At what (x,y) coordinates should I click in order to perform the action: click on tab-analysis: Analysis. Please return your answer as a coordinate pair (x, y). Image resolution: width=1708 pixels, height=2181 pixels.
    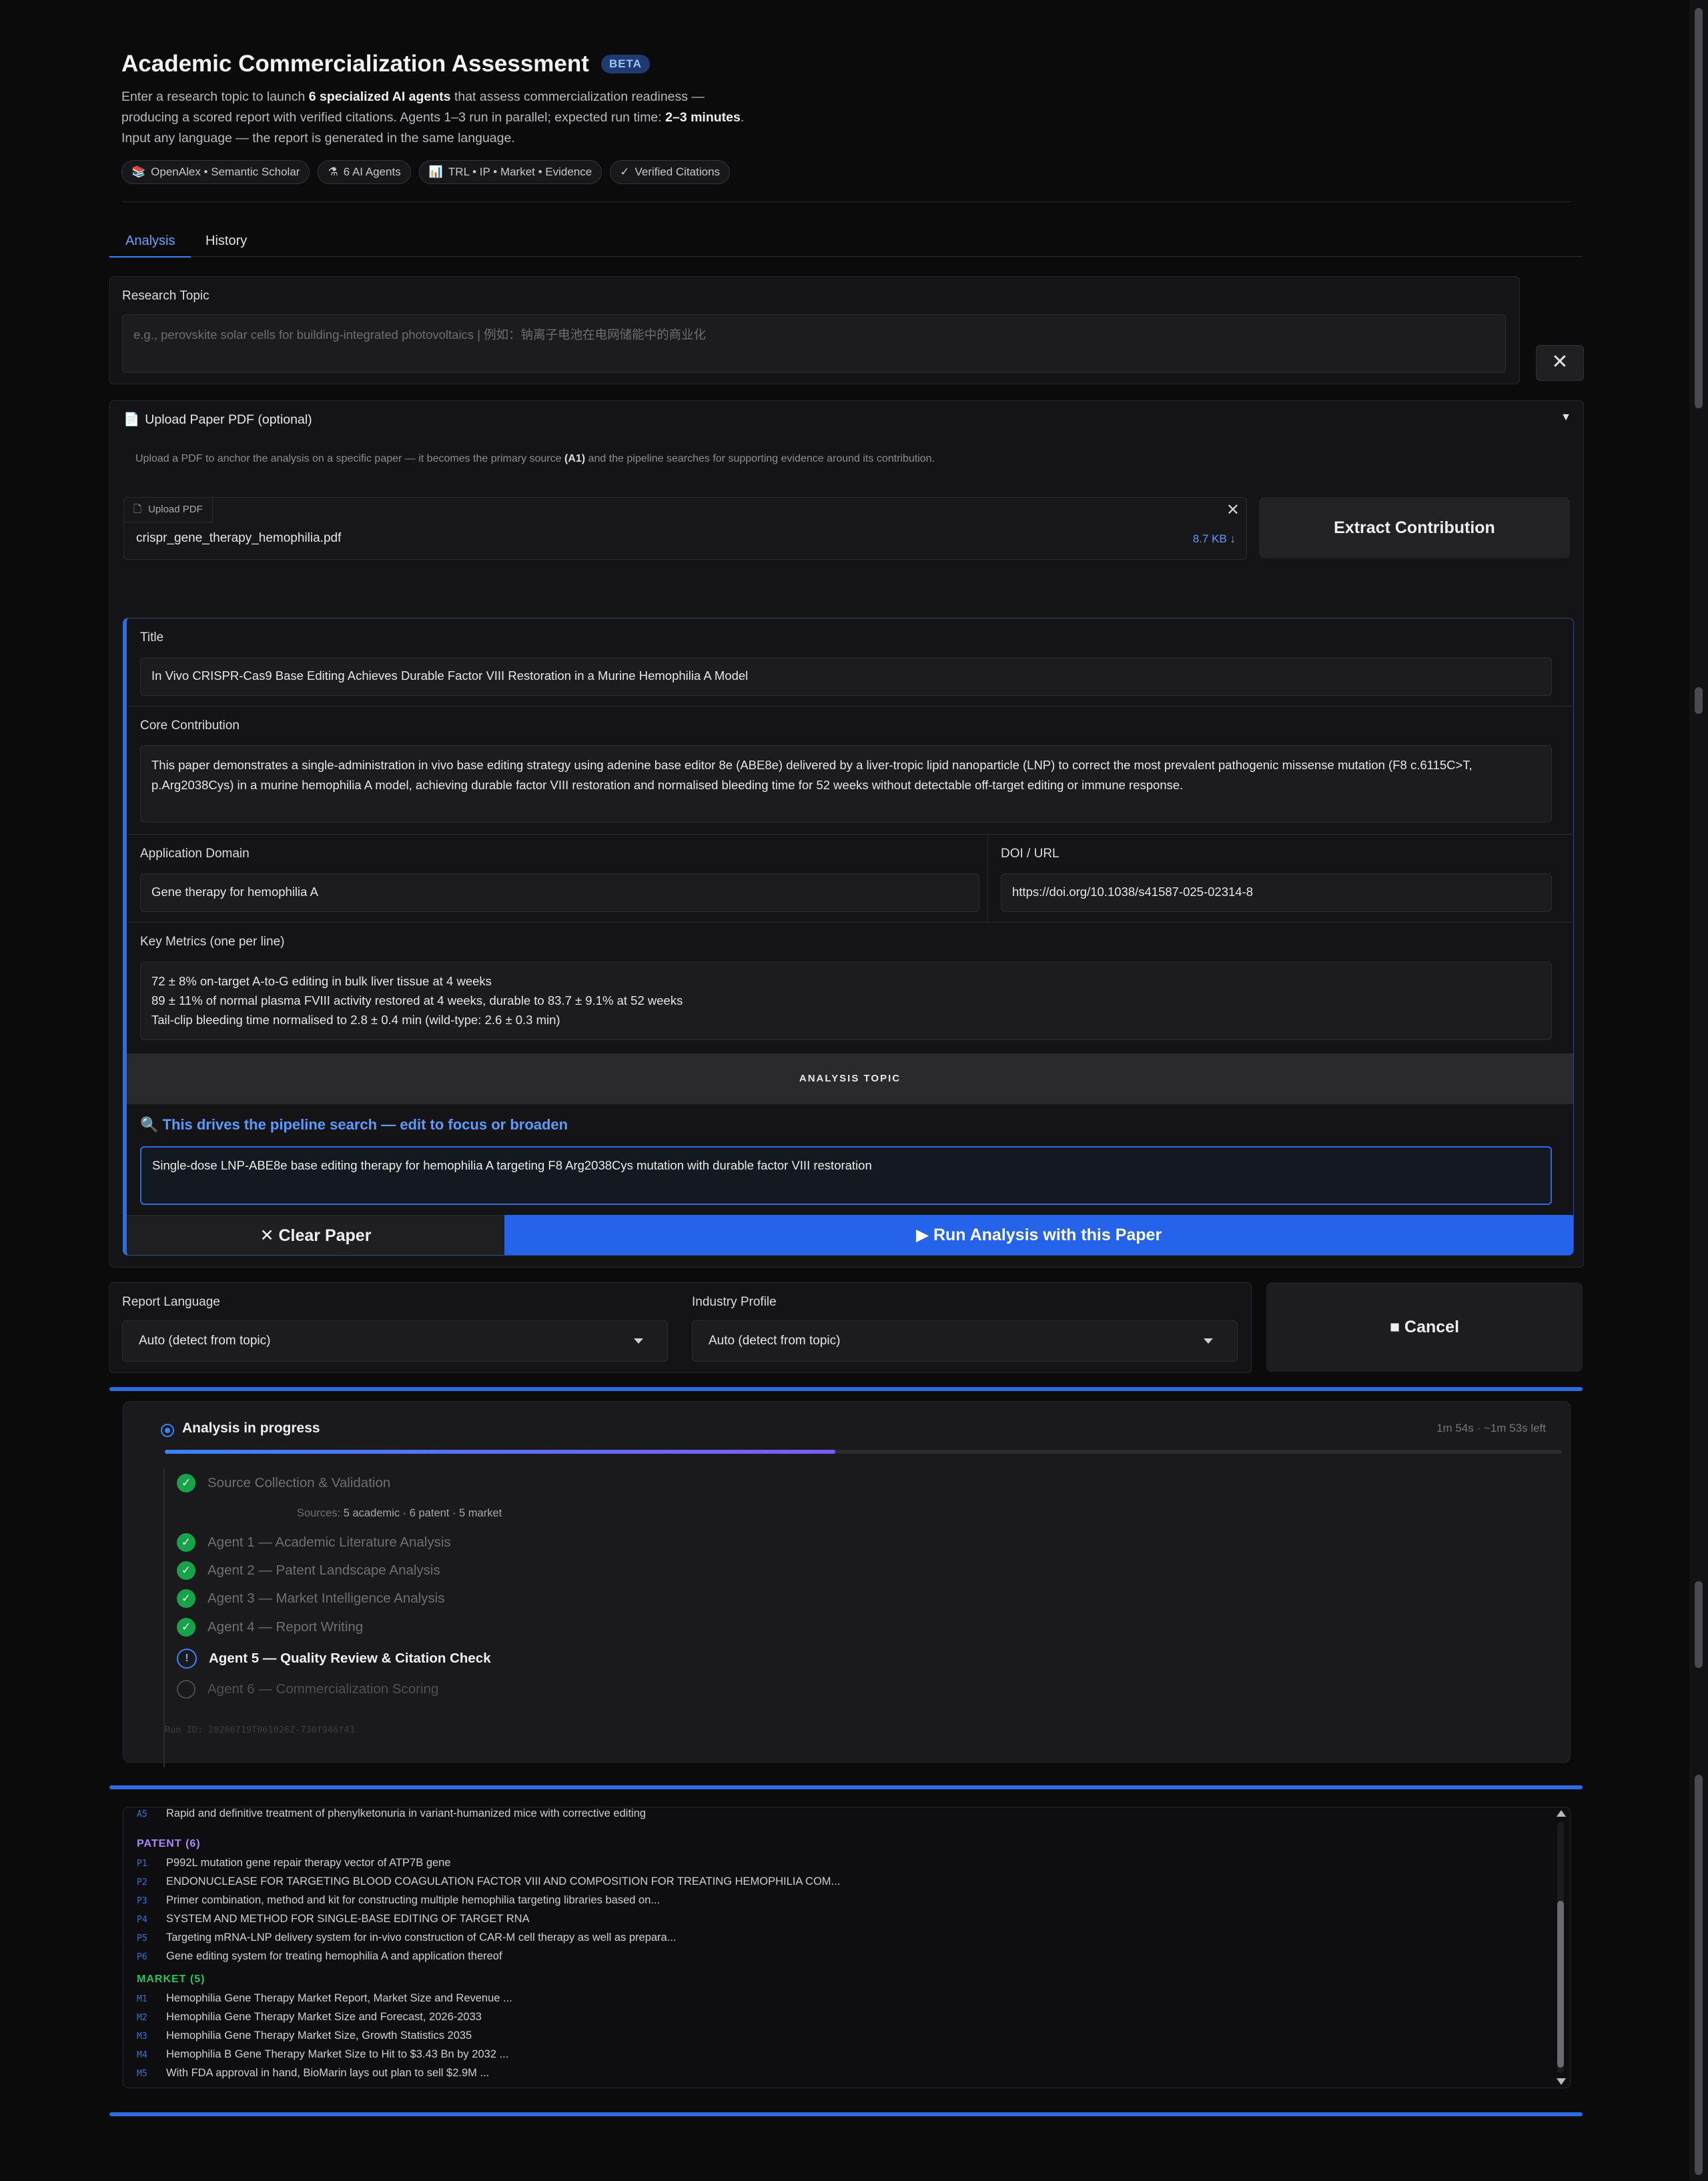
    Looking at the image, I should click on (150, 245).